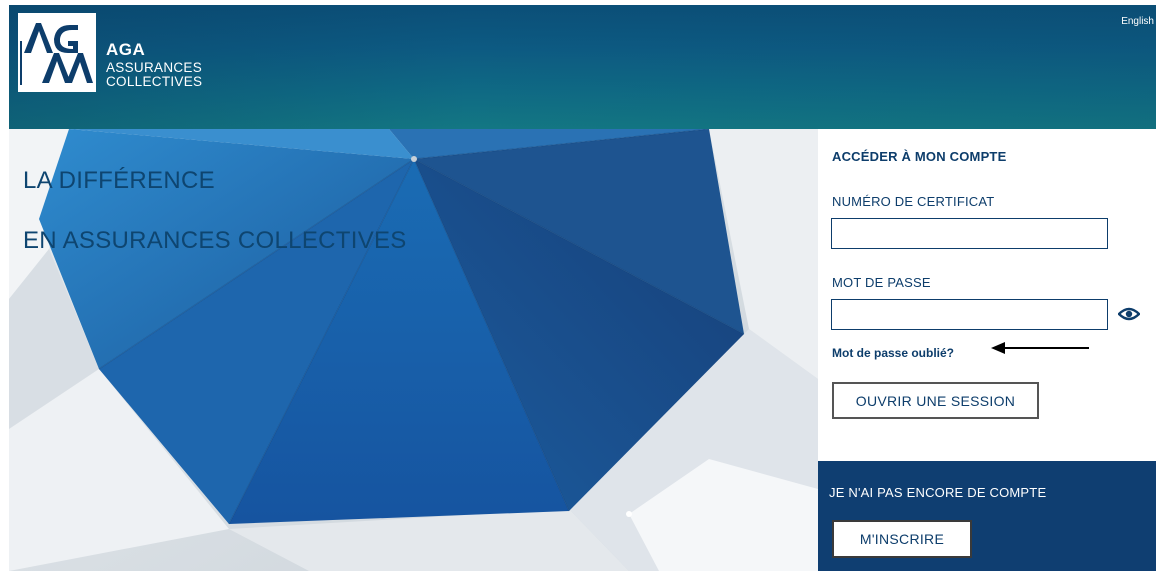  I want to click on password-label: MOT DE PASSE, so click(881, 282).